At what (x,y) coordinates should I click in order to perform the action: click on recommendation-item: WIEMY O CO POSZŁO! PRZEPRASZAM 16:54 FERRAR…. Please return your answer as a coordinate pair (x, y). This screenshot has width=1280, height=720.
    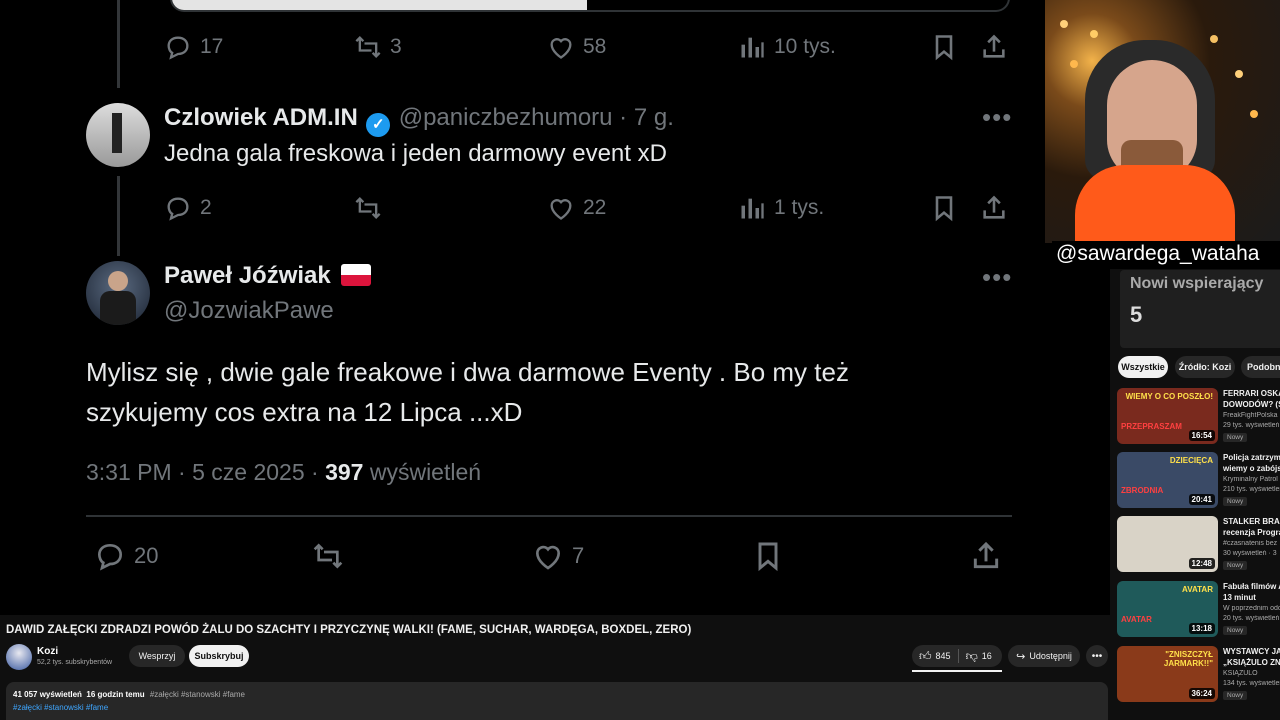
    Looking at the image, I should click on (1198, 417).